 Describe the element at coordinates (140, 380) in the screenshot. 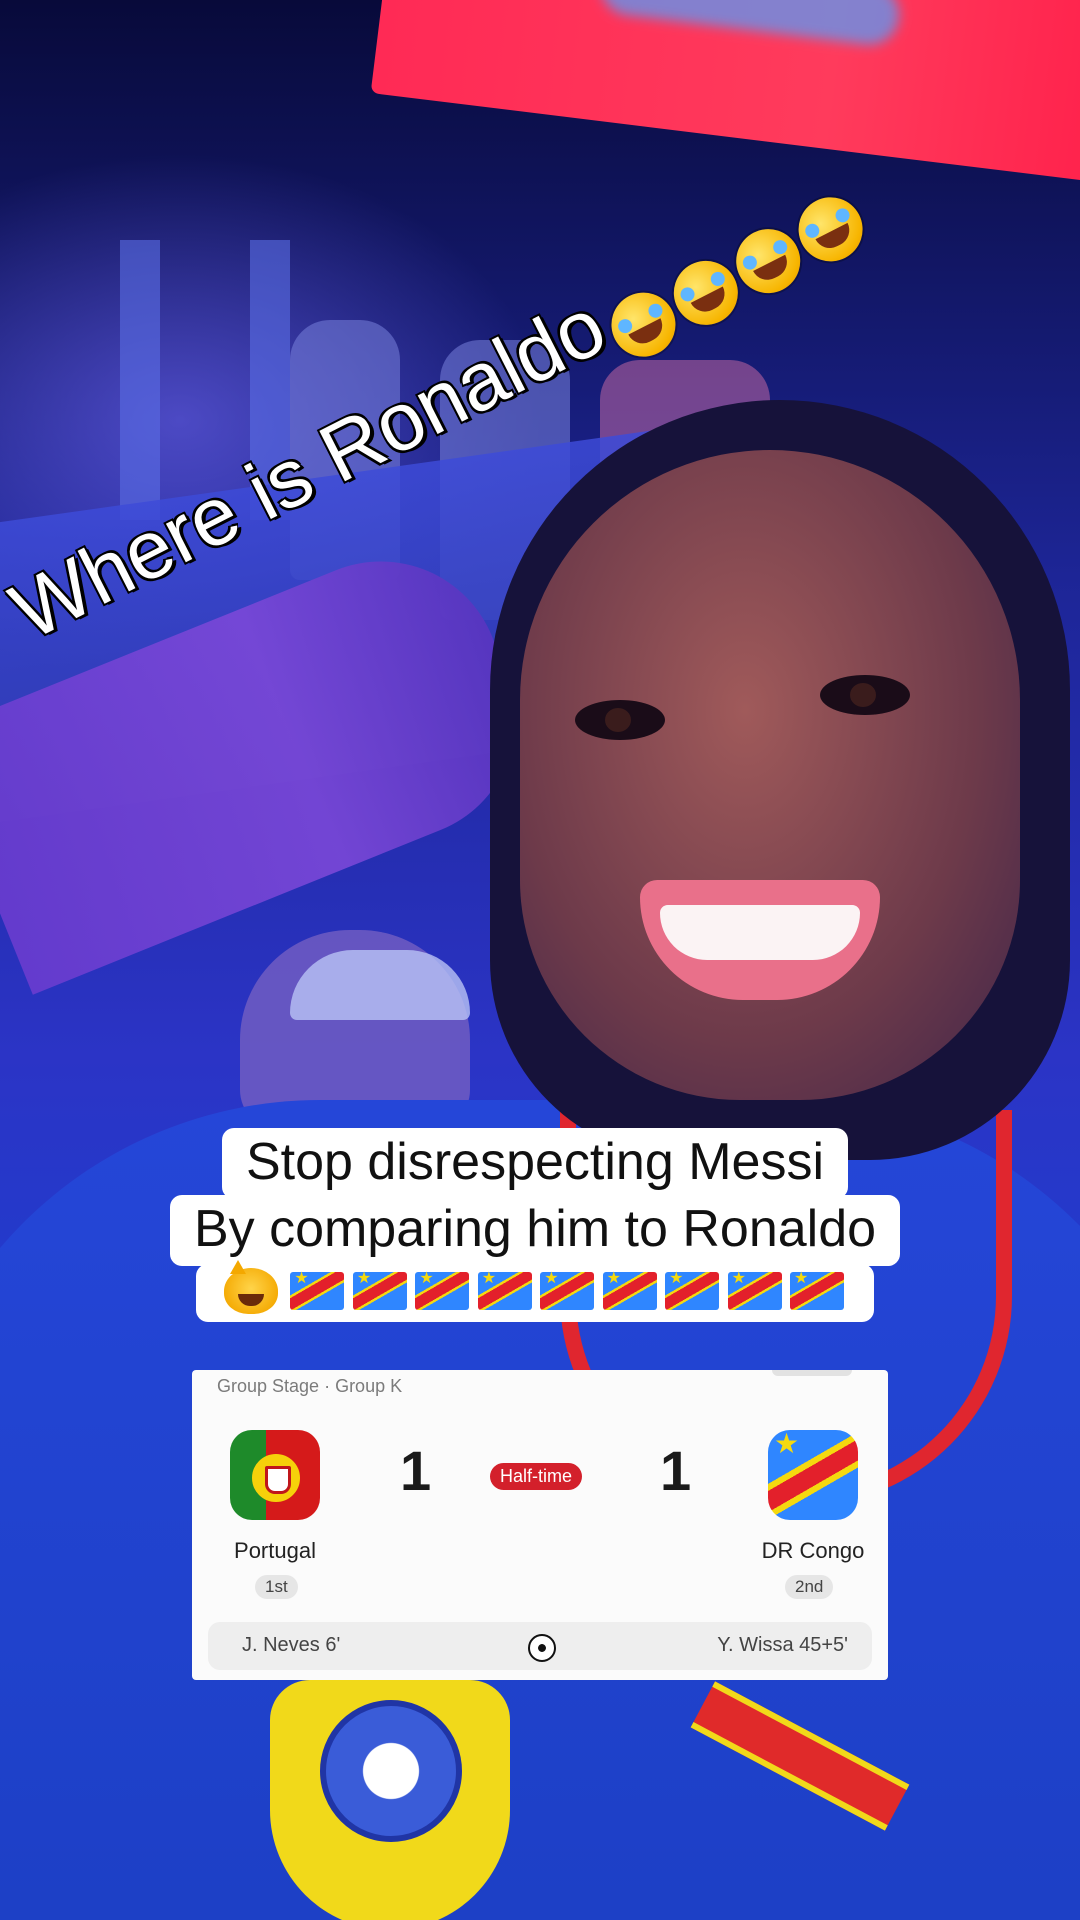

I see `stand-pillar` at that location.